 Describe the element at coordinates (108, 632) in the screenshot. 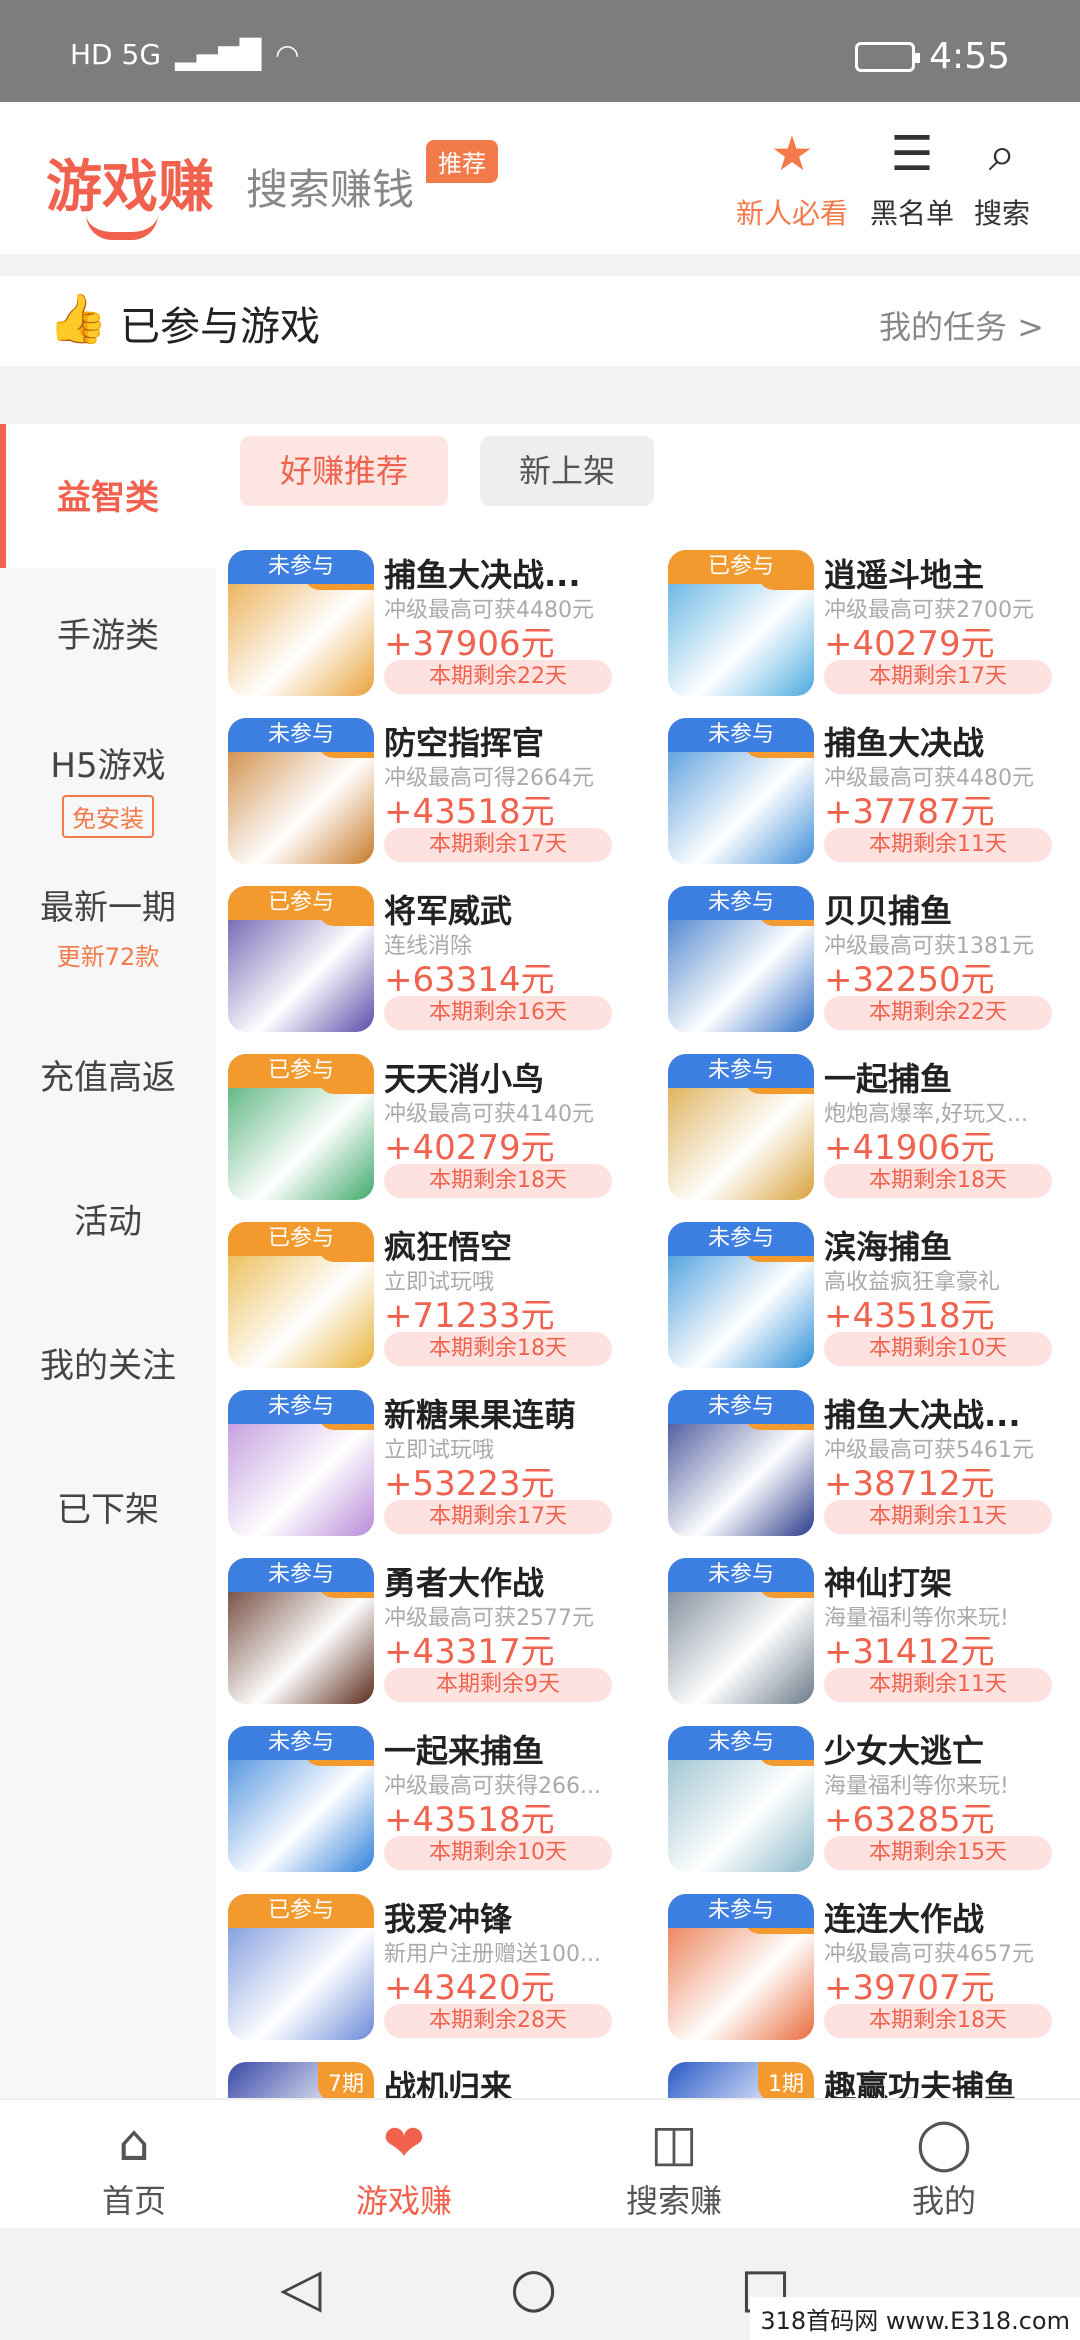

I see `sidebar-item-mobile-games: 手游类` at that location.